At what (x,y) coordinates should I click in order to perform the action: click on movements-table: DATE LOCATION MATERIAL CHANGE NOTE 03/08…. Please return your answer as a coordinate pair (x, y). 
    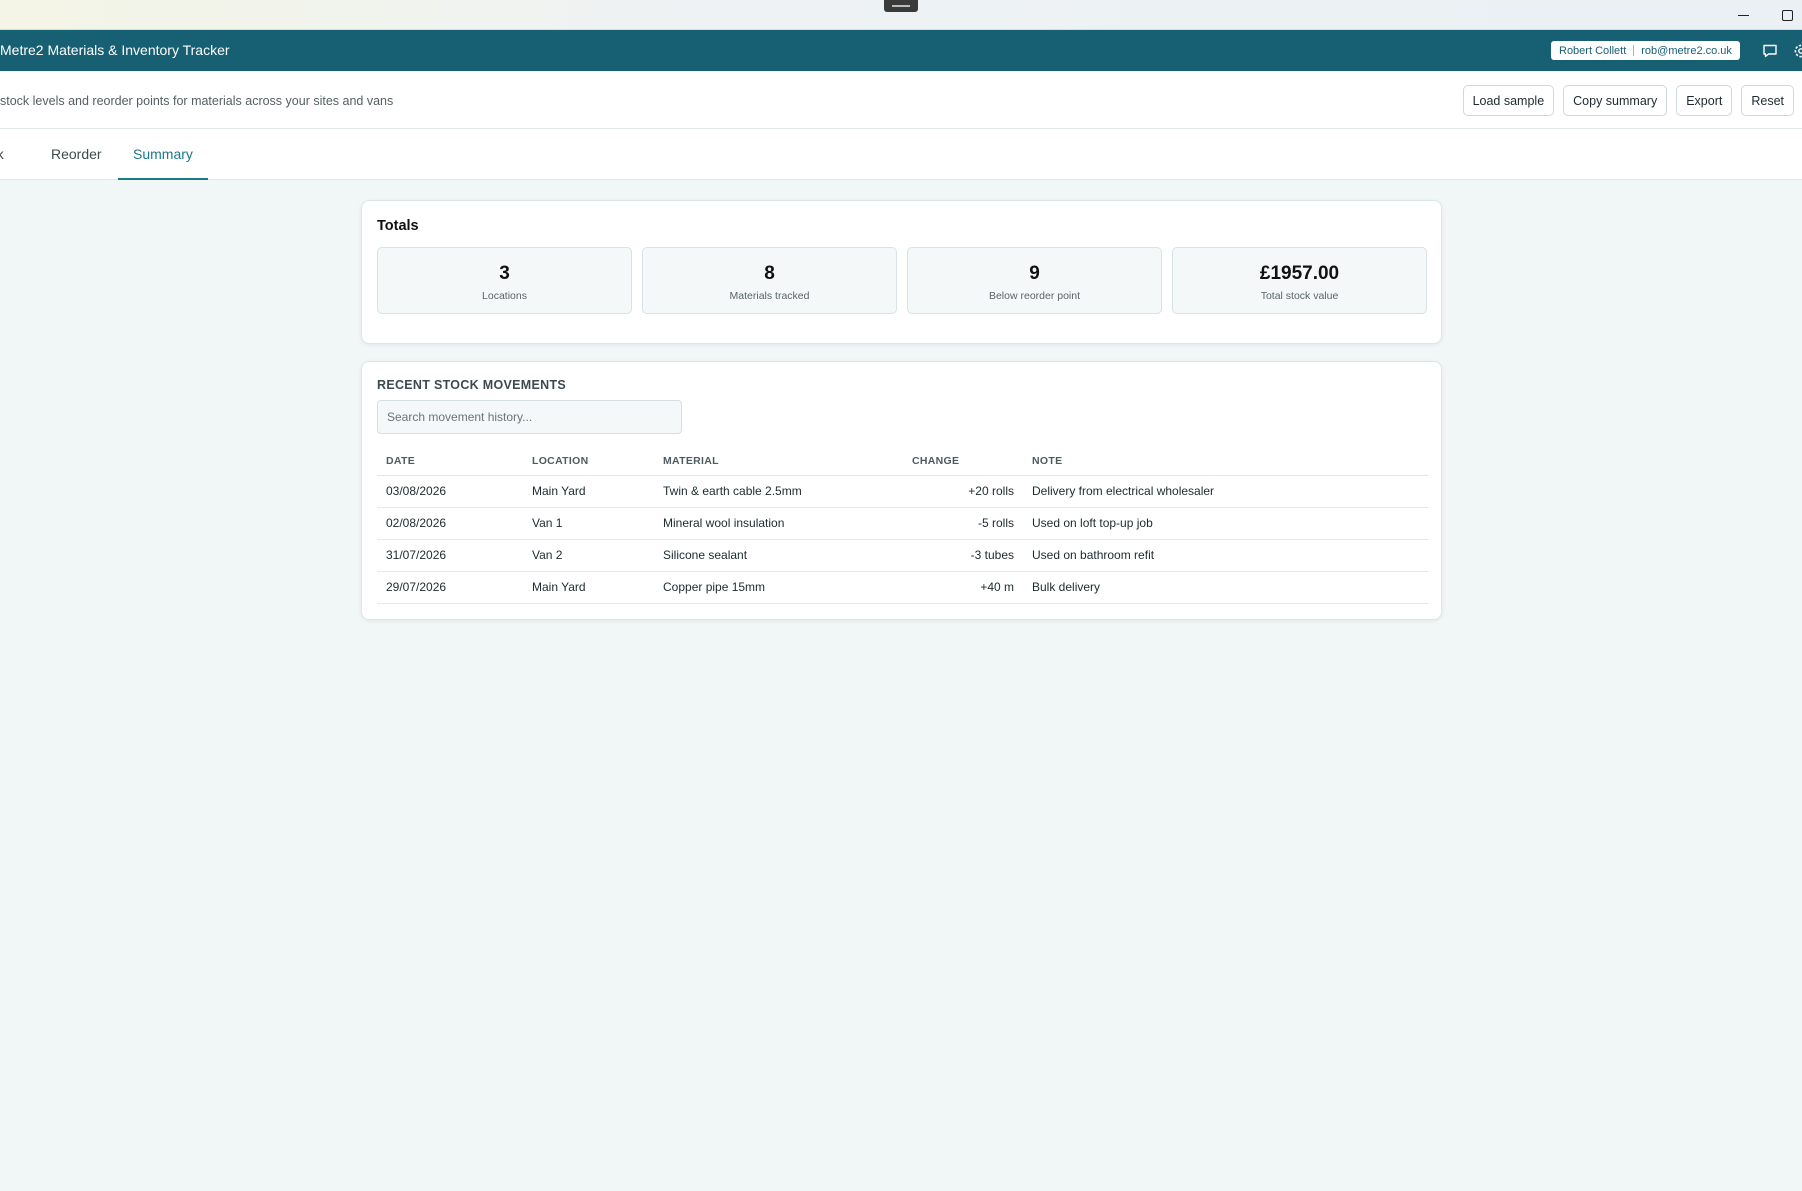
    Looking at the image, I should click on (902, 525).